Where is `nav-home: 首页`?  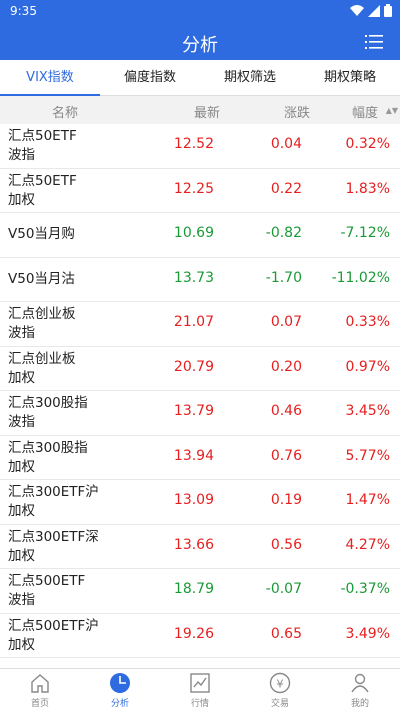 nav-home: 首页 is located at coordinates (40, 689).